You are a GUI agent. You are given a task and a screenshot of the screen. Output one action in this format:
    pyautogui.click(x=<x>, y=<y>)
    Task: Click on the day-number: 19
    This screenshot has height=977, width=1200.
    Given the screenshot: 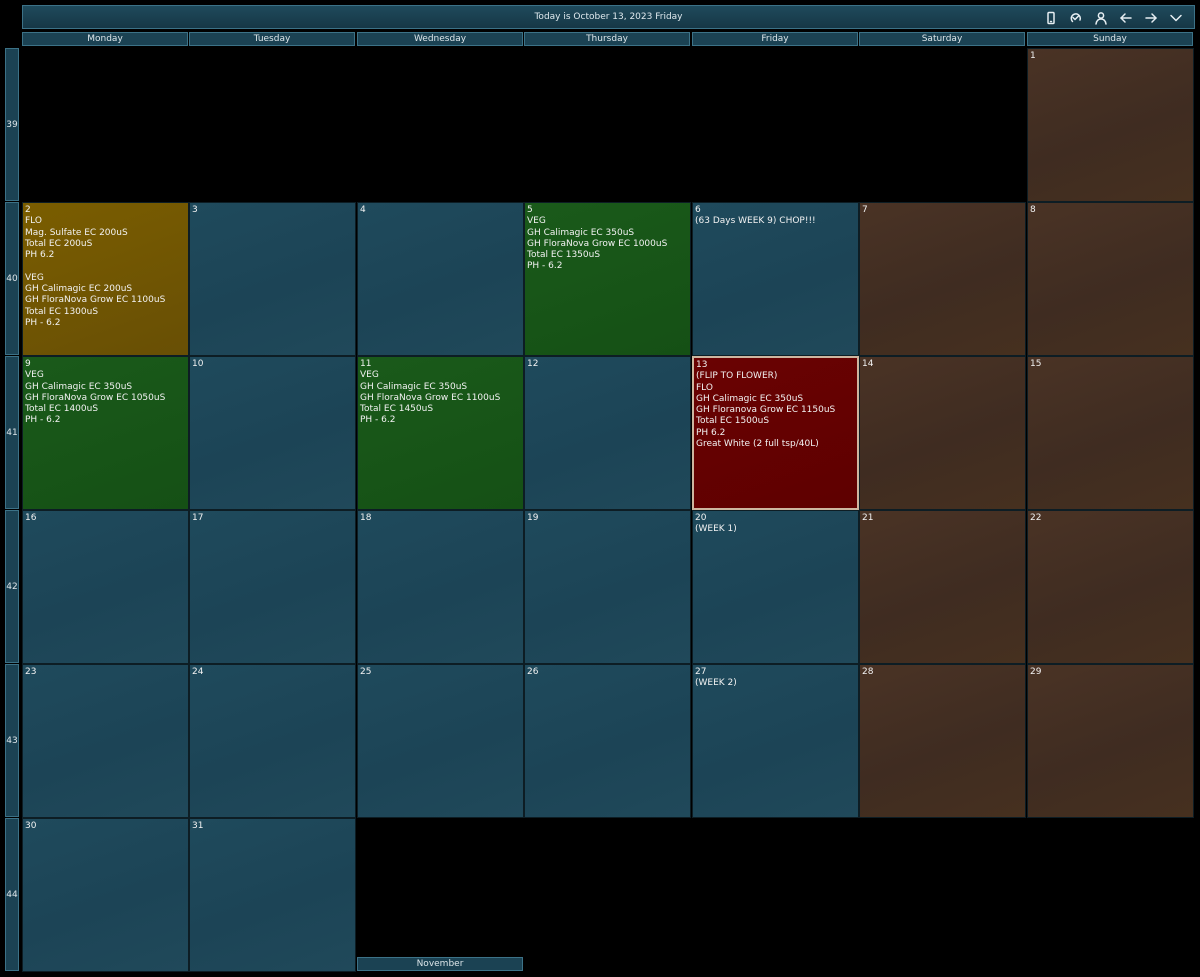 What is the action you would take?
    pyautogui.click(x=533, y=518)
    